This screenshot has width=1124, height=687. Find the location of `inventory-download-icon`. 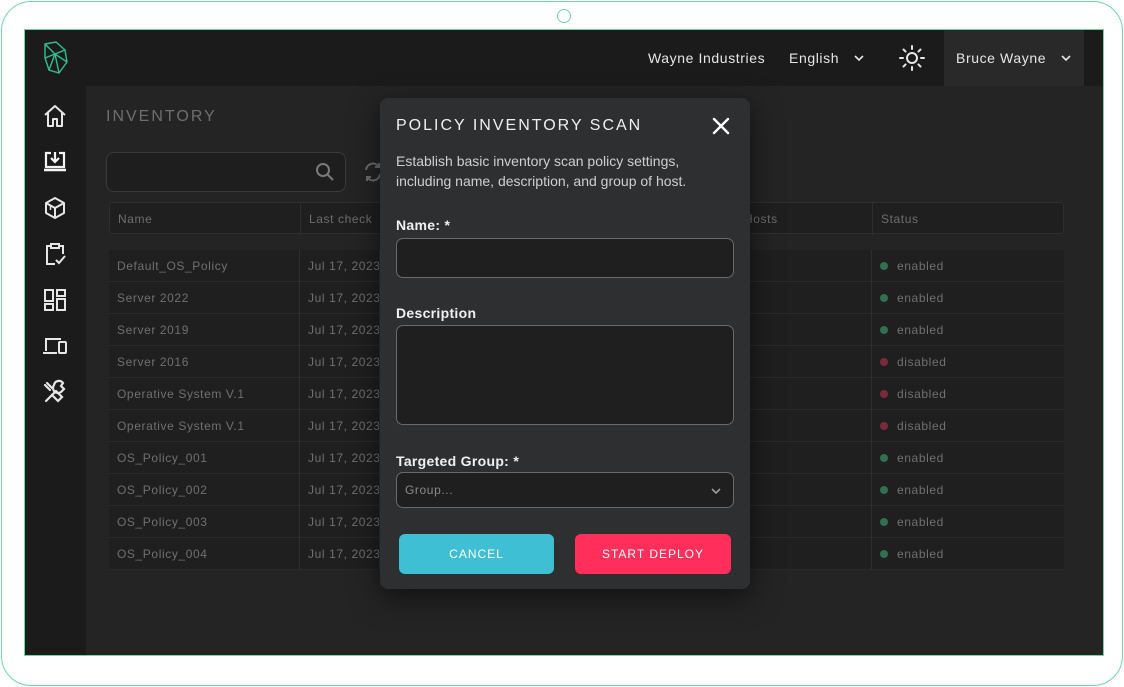

inventory-download-icon is located at coordinates (55, 161).